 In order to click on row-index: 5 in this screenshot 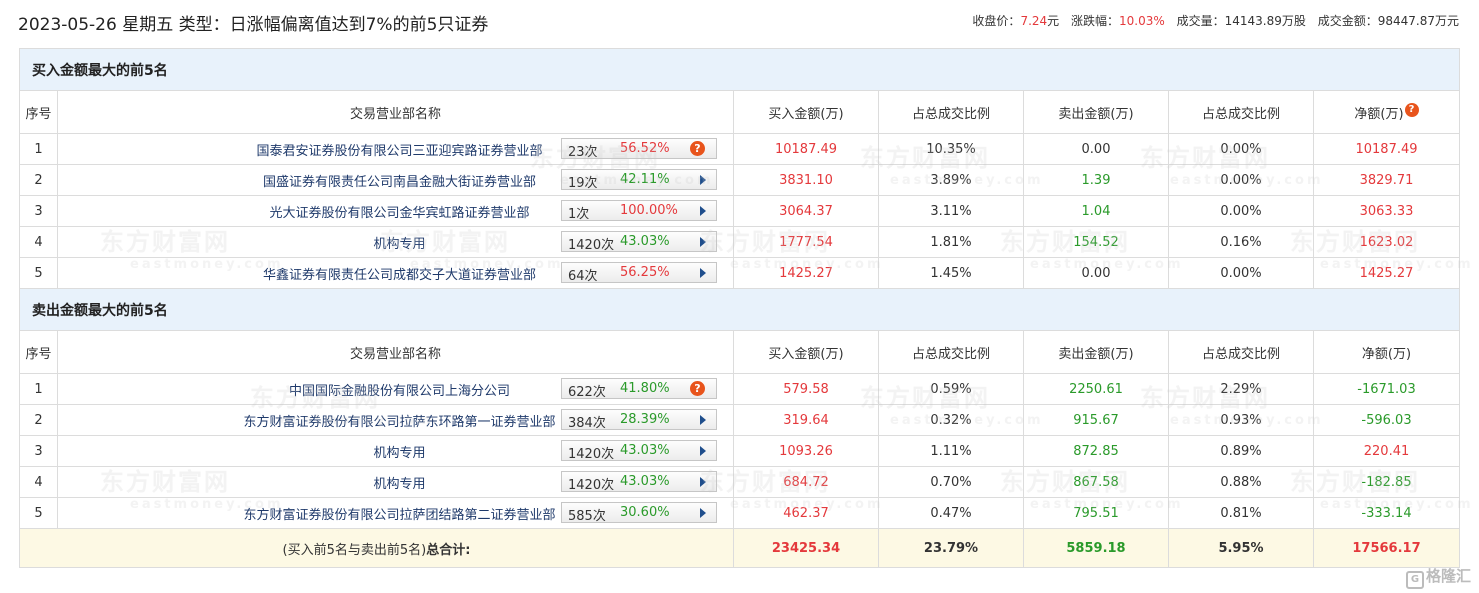, I will do `click(38, 273)`.